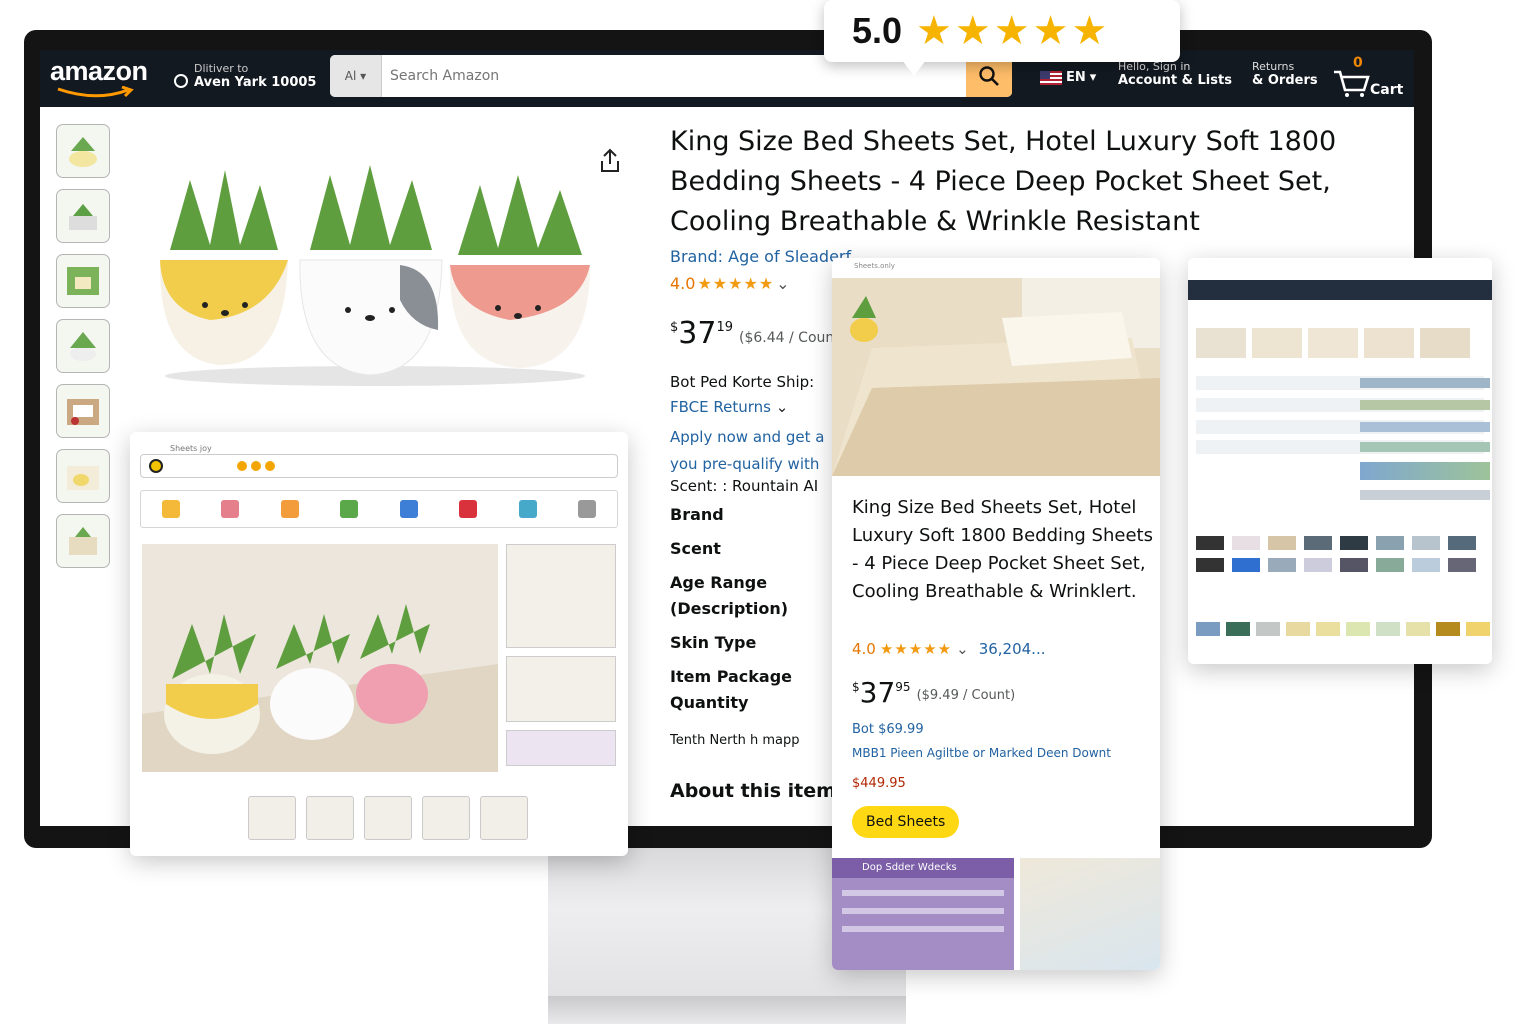 This screenshot has height=1024, width=1536. What do you see at coordinates (966, 695) in the screenshot?
I see `card-b-price-unit: ($9.49 / Count)` at bounding box center [966, 695].